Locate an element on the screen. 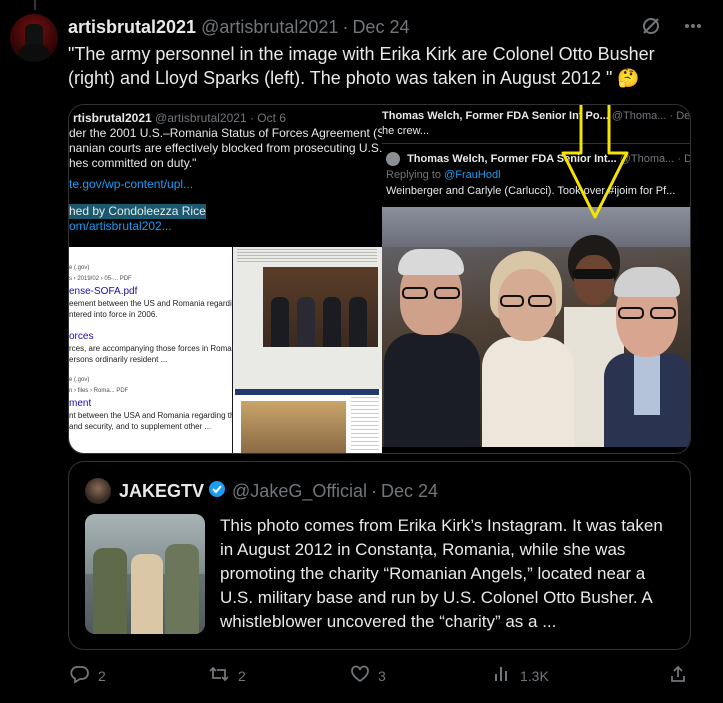 The height and width of the screenshot is (703, 723). photo-background is located at coordinates (536, 227).